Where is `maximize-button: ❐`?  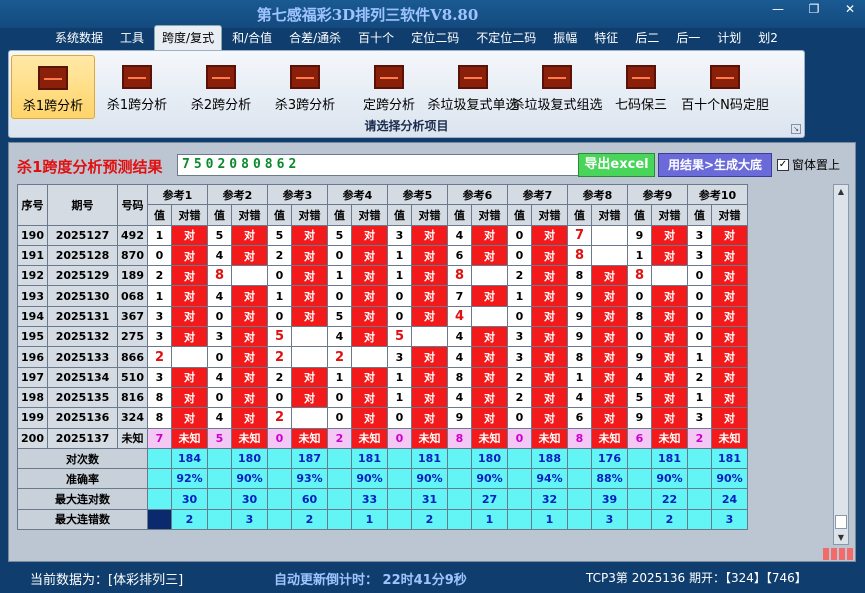
maximize-button: ❐ is located at coordinates (814, 9).